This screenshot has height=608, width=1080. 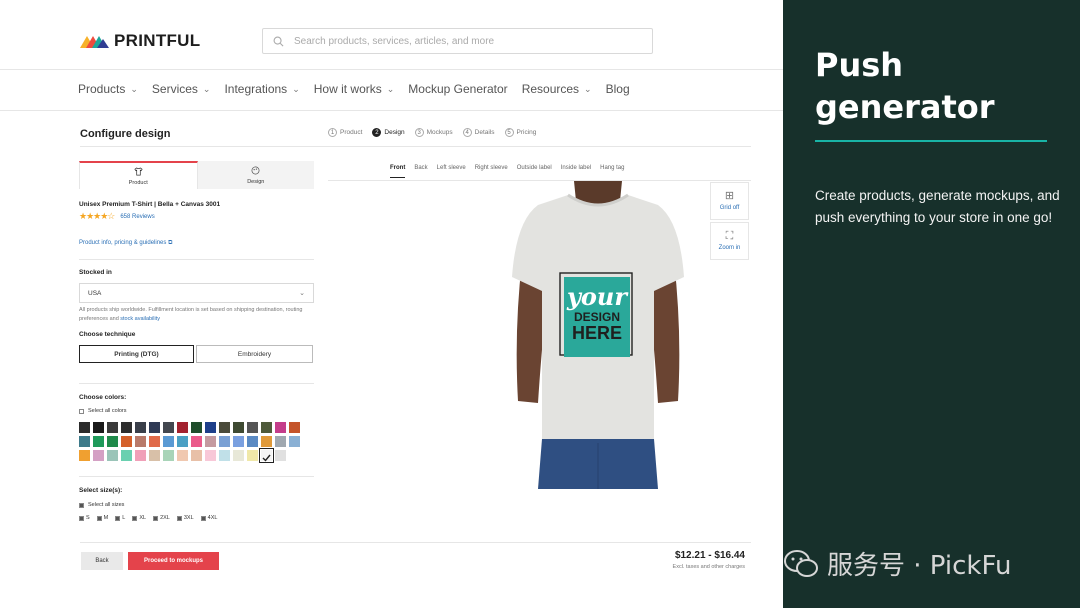 I want to click on step-mockups: 3 Mockups, so click(x=433, y=132).